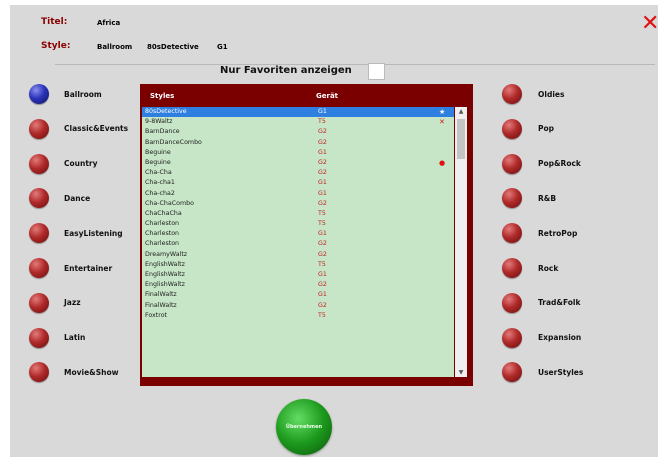 This screenshot has width=658, height=457. What do you see at coordinates (54, 22) in the screenshot?
I see `title-label: Titel:` at bounding box center [54, 22].